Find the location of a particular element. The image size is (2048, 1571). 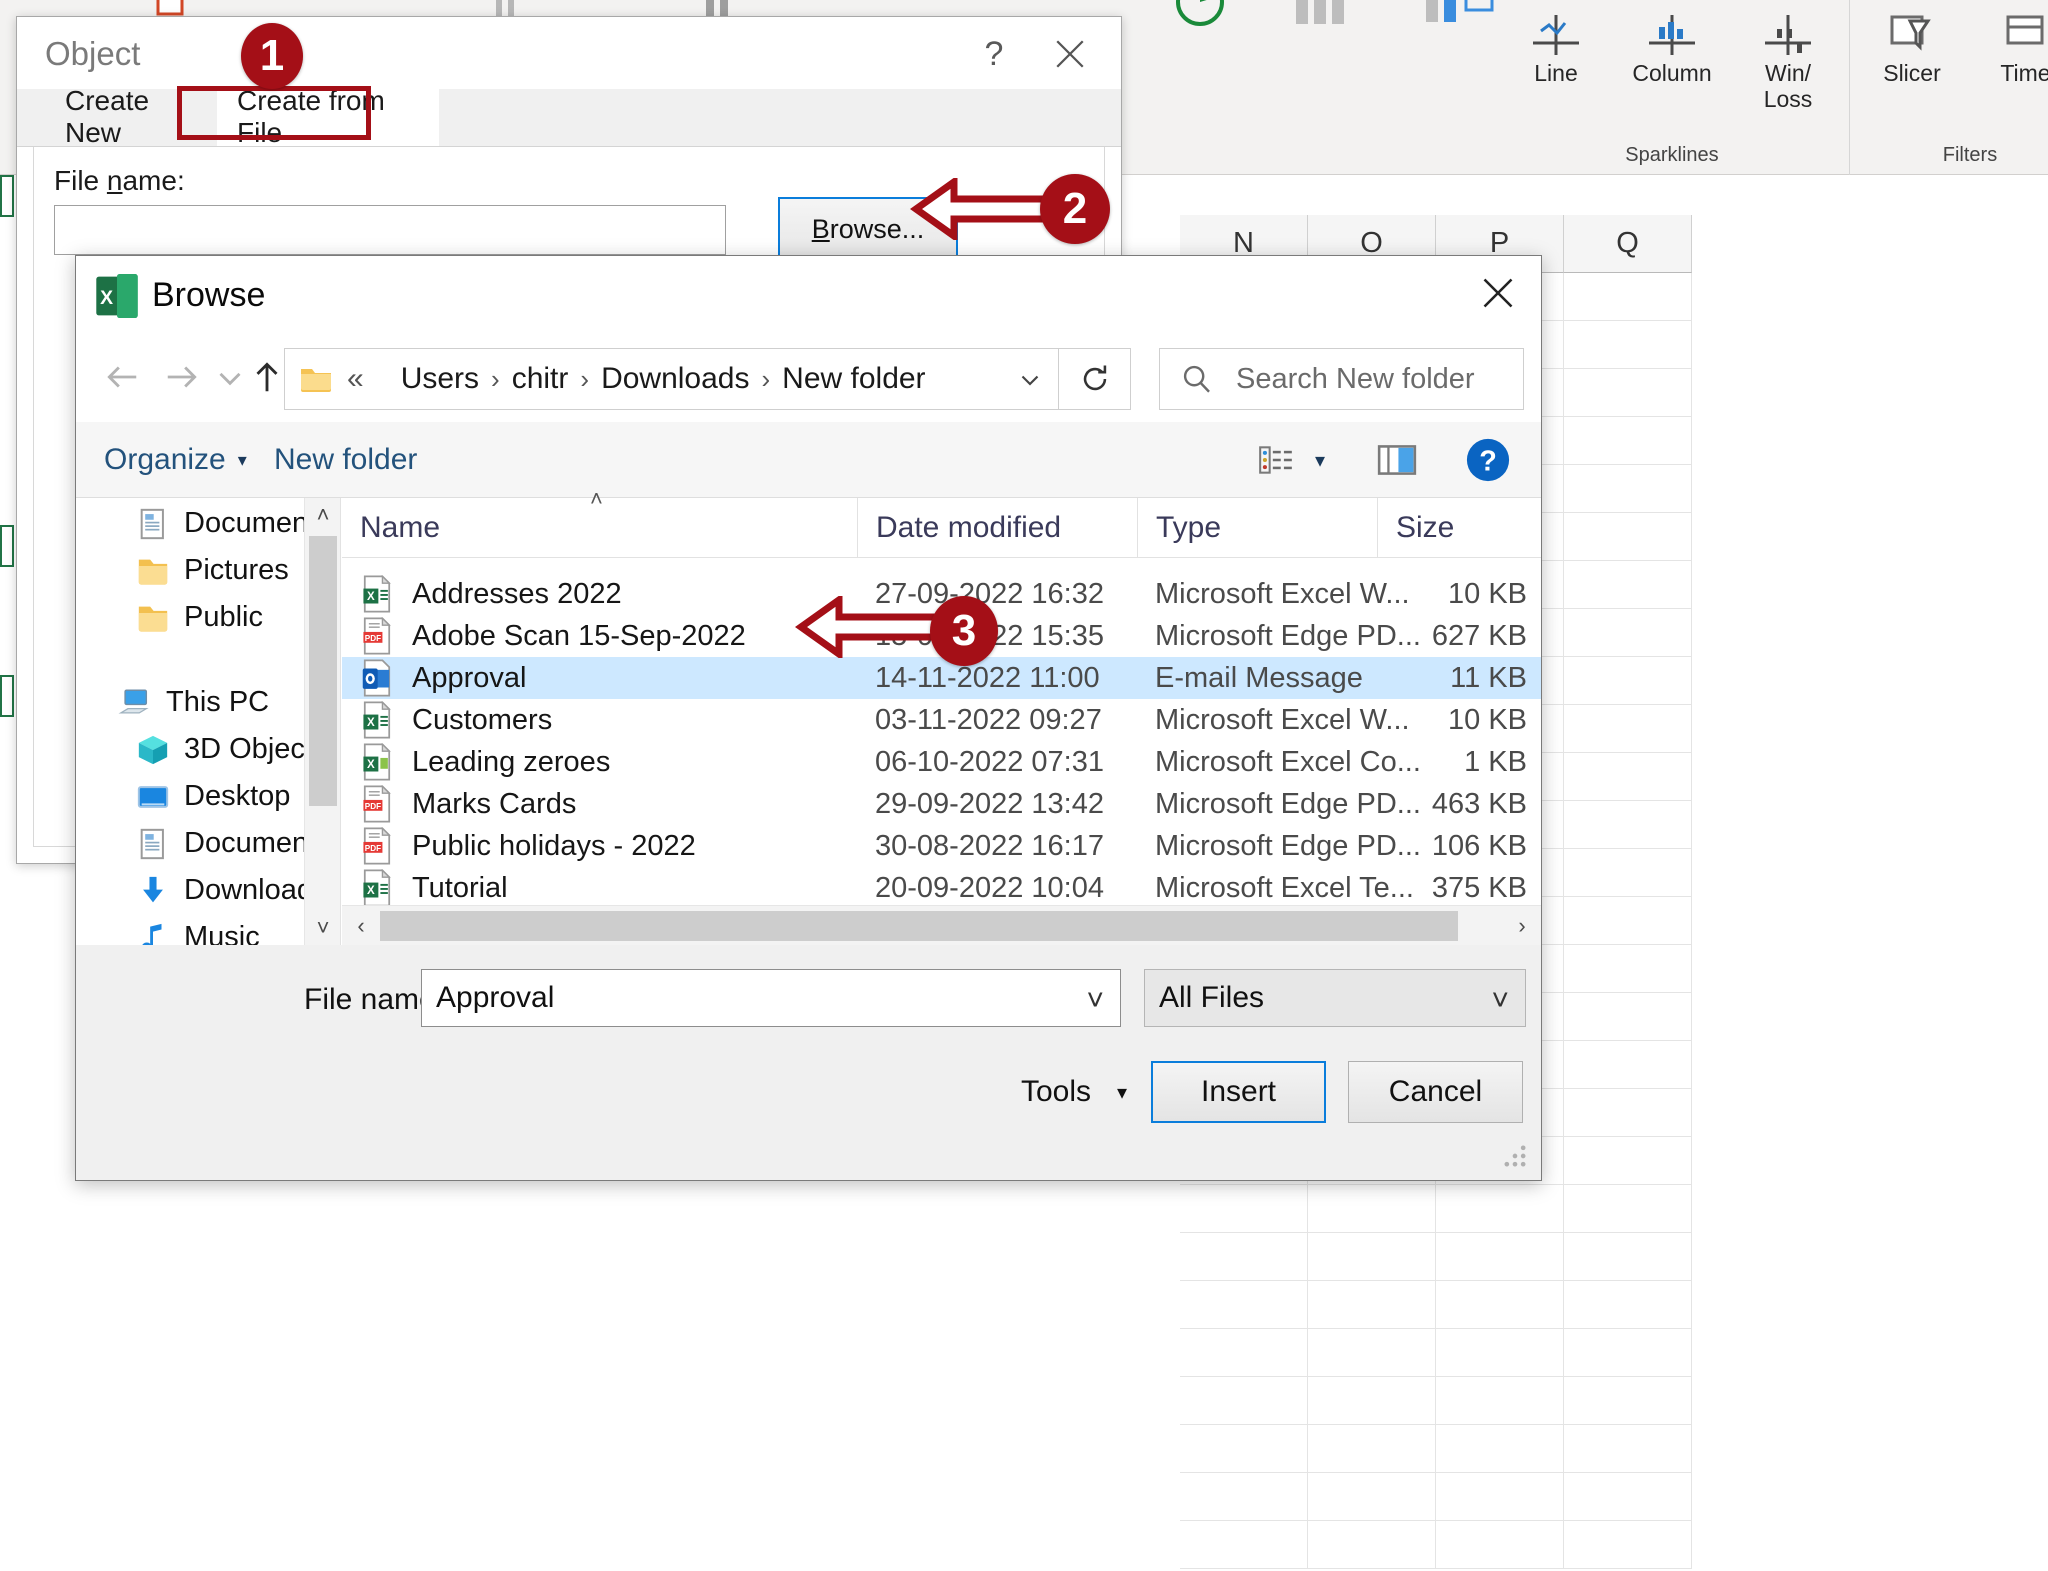

nav-item-music: Music is located at coordinates (208, 929).